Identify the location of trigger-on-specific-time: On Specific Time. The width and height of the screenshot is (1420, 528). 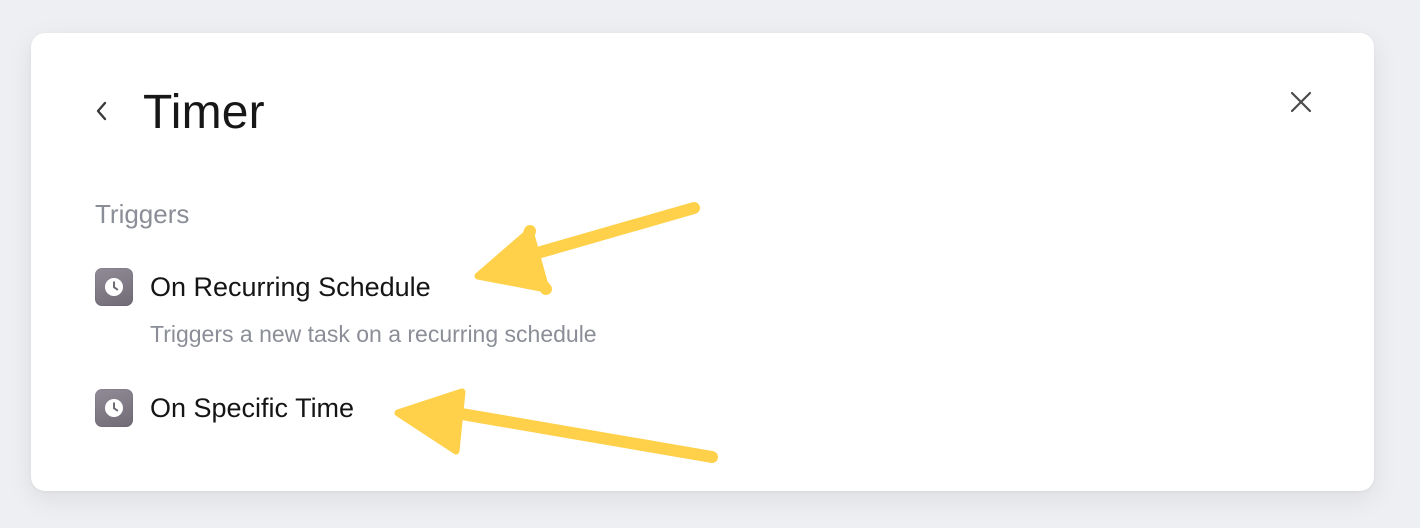
(224, 408).